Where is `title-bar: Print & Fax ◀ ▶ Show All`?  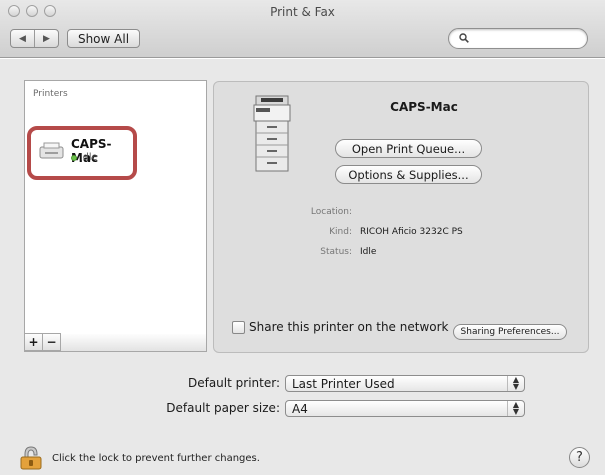
title-bar: Print & Fax ◀ ▶ Show All is located at coordinates (302, 29).